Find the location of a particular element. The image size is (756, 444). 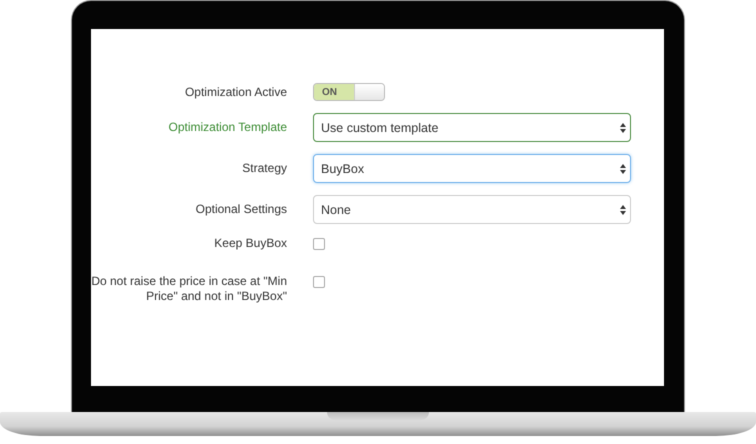

select-field: Use custom template is located at coordinates (472, 127).